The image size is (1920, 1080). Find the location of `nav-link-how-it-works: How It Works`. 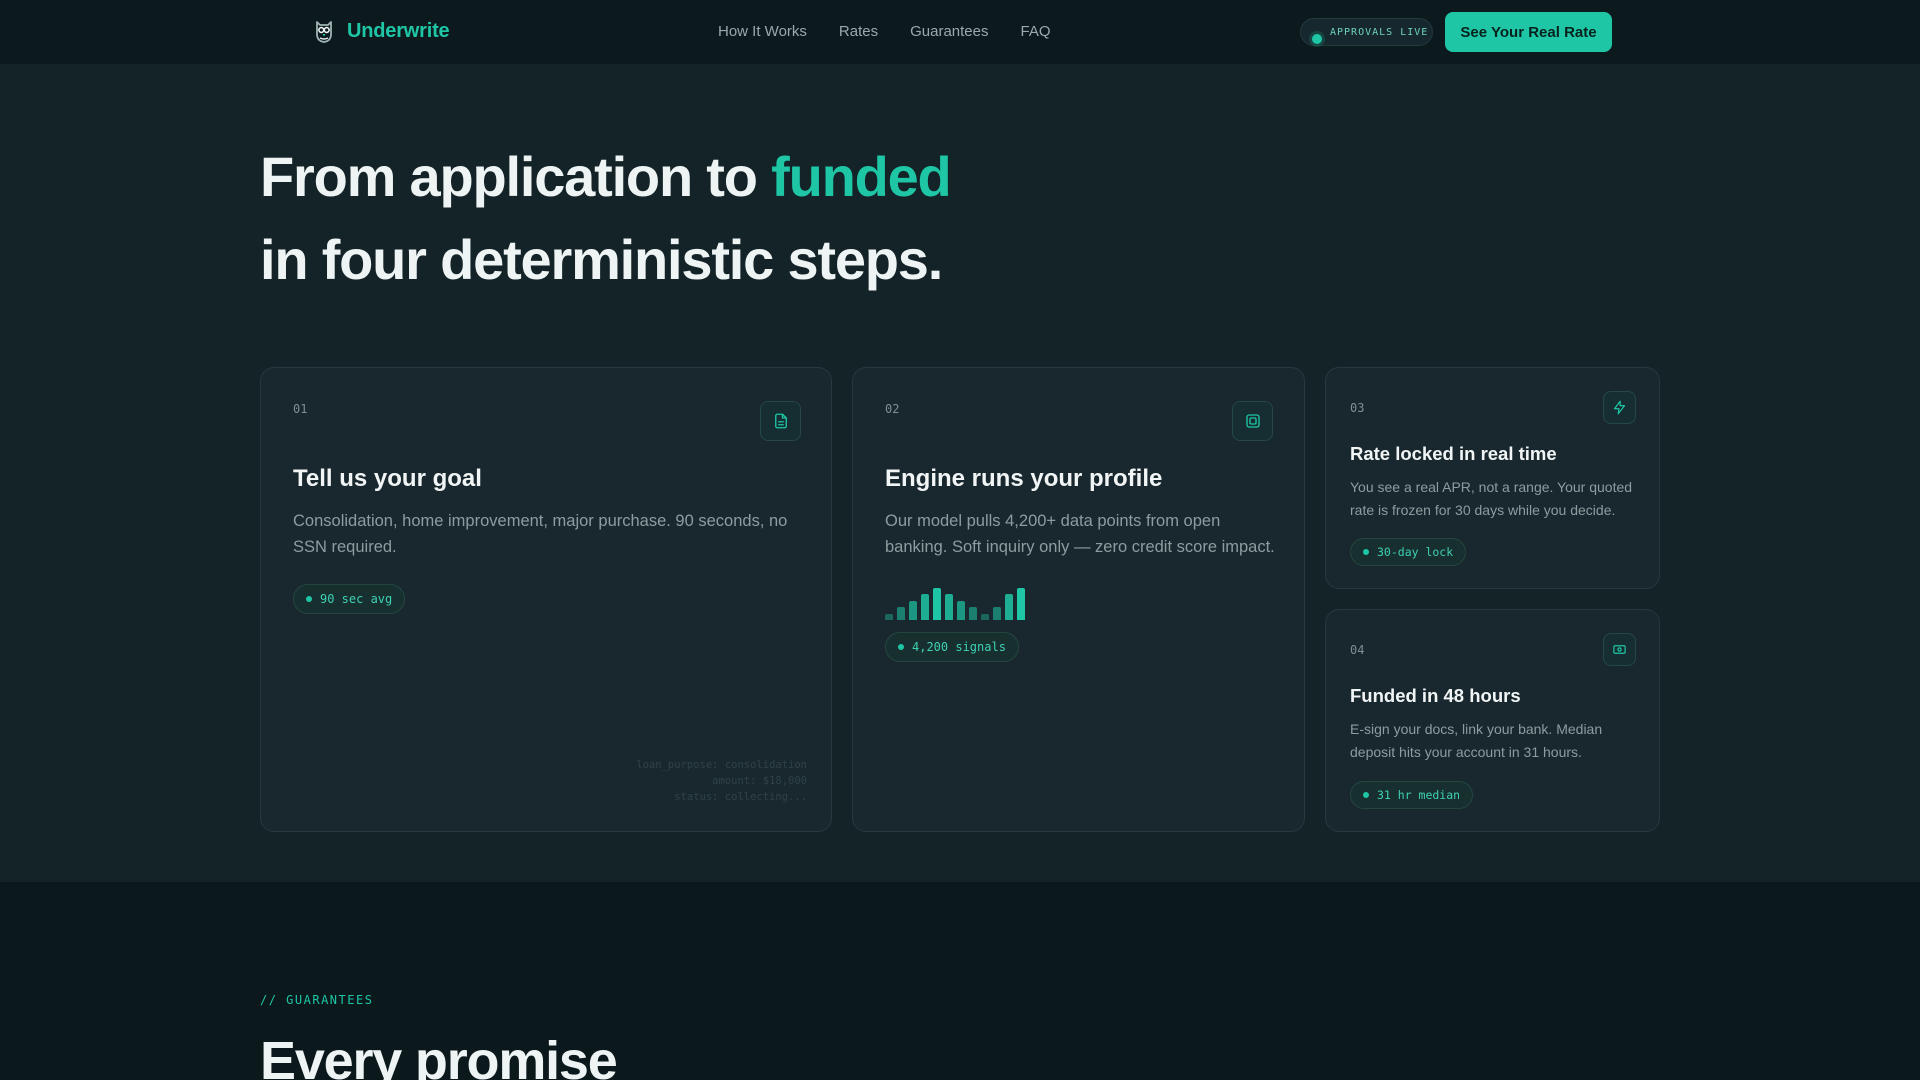

nav-link-how-it-works: How It Works is located at coordinates (762, 31).